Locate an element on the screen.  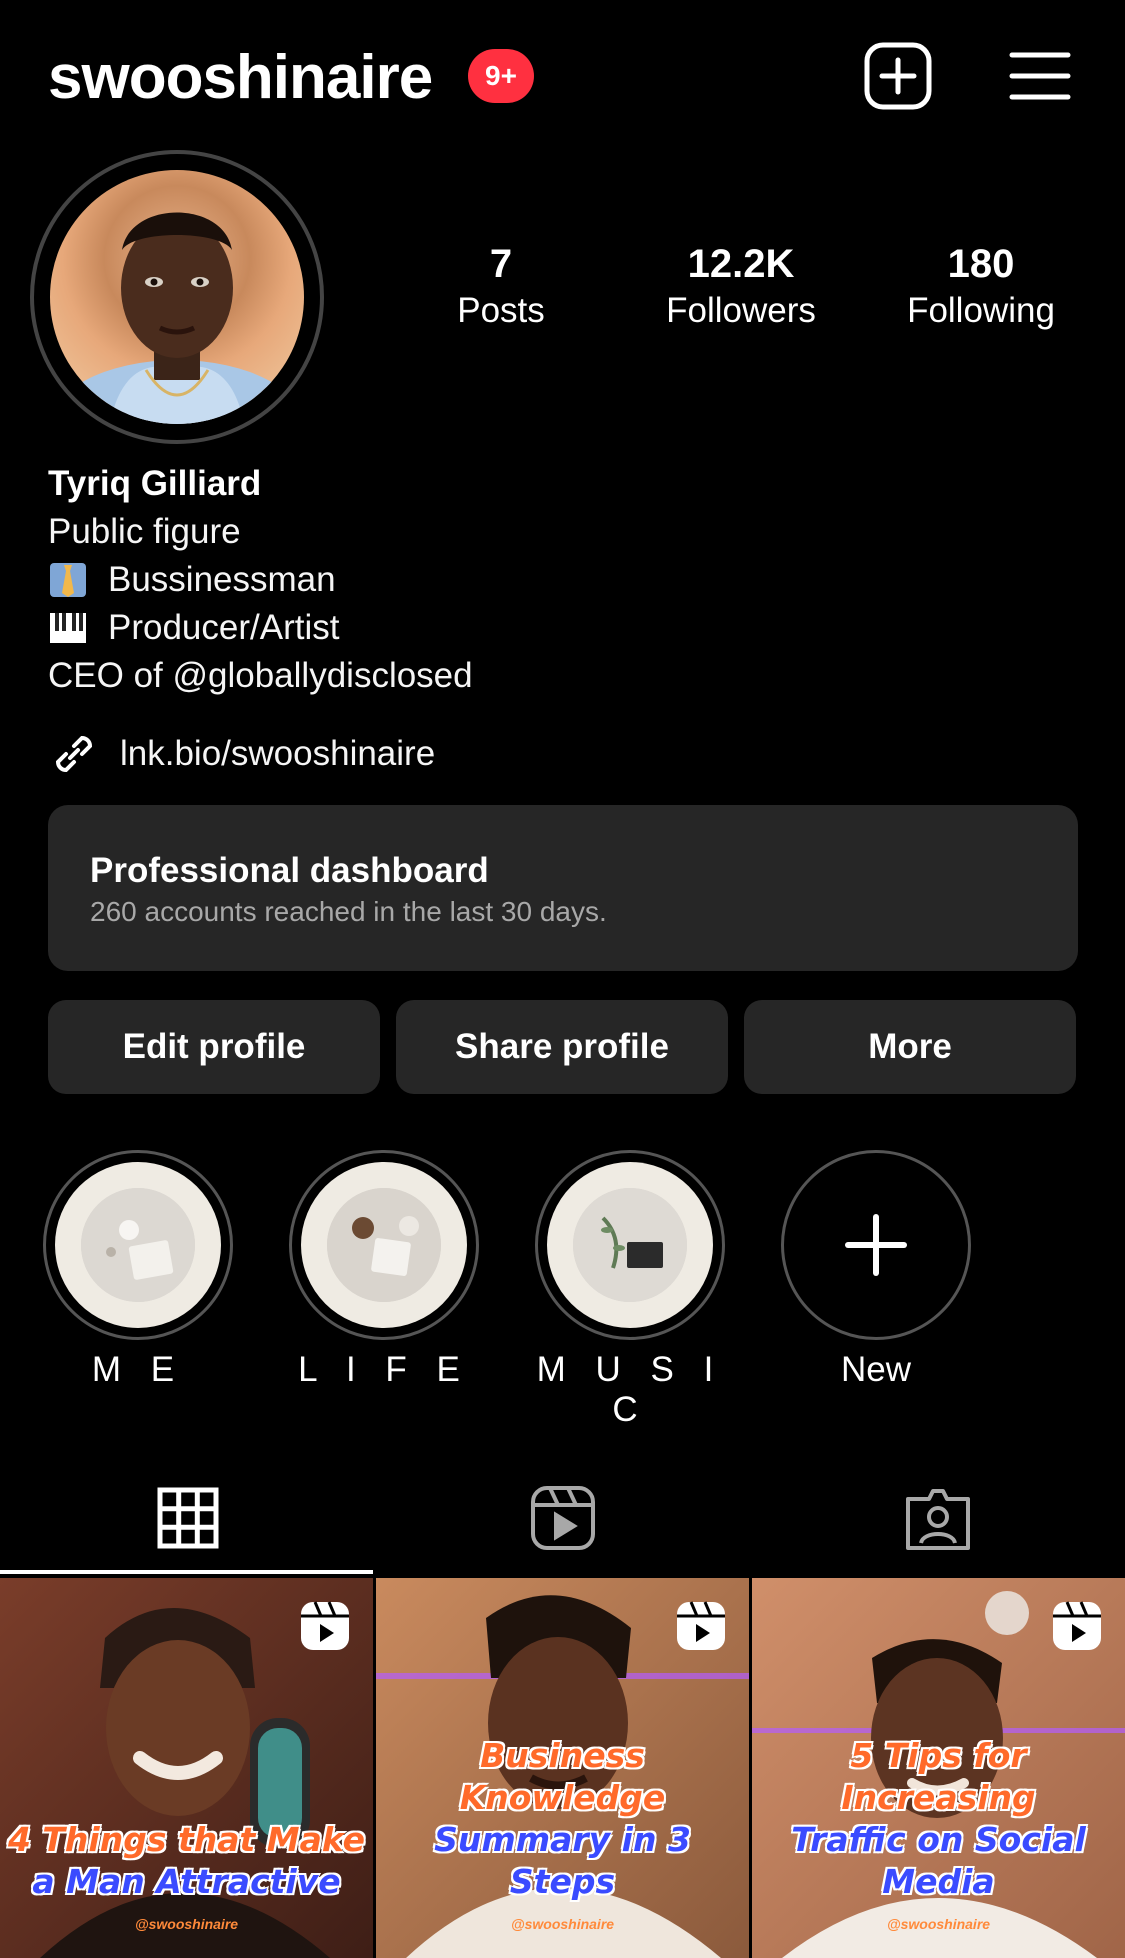
bio-link: lnk.bio/swooshinaire is located at coordinates (241, 754).